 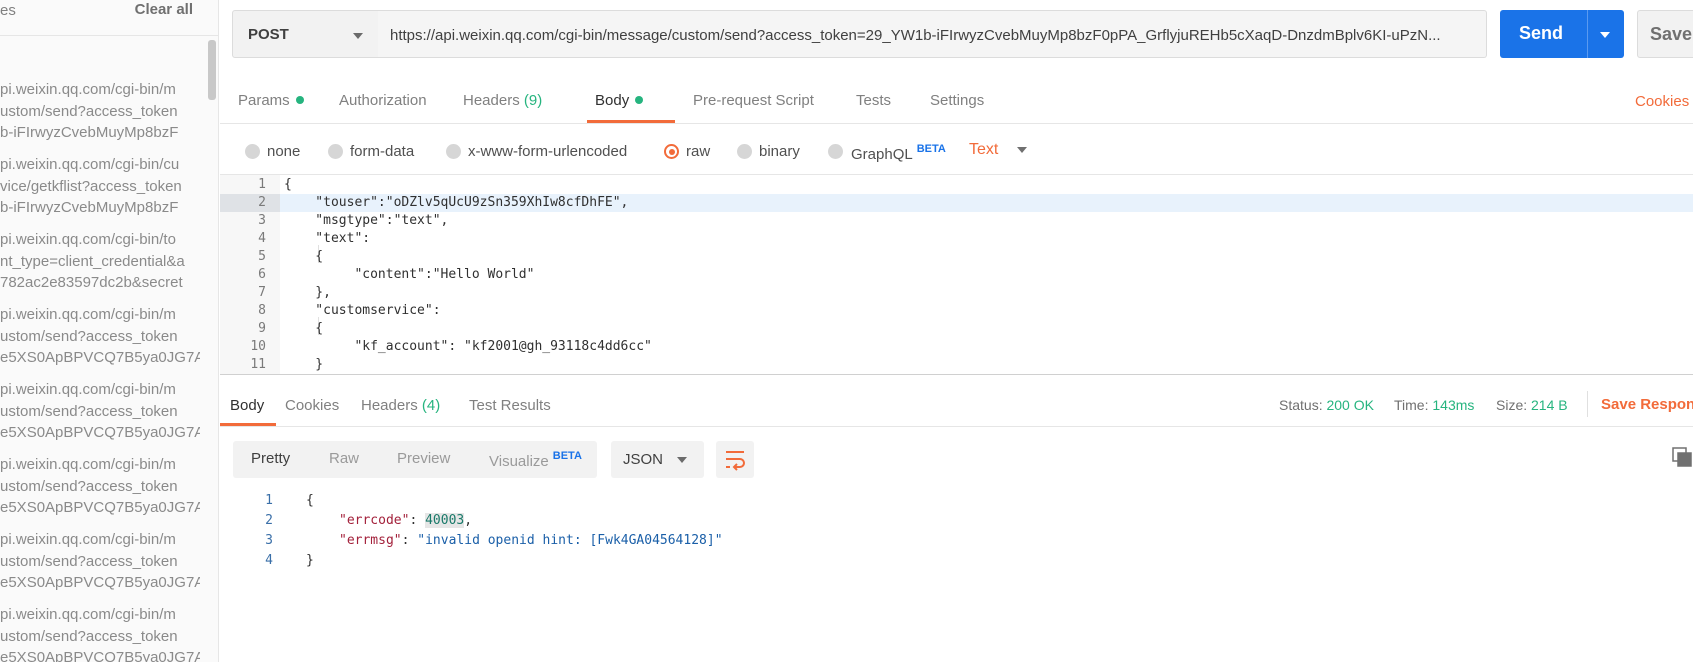 I want to click on headers-count: (9), so click(x=533, y=100).